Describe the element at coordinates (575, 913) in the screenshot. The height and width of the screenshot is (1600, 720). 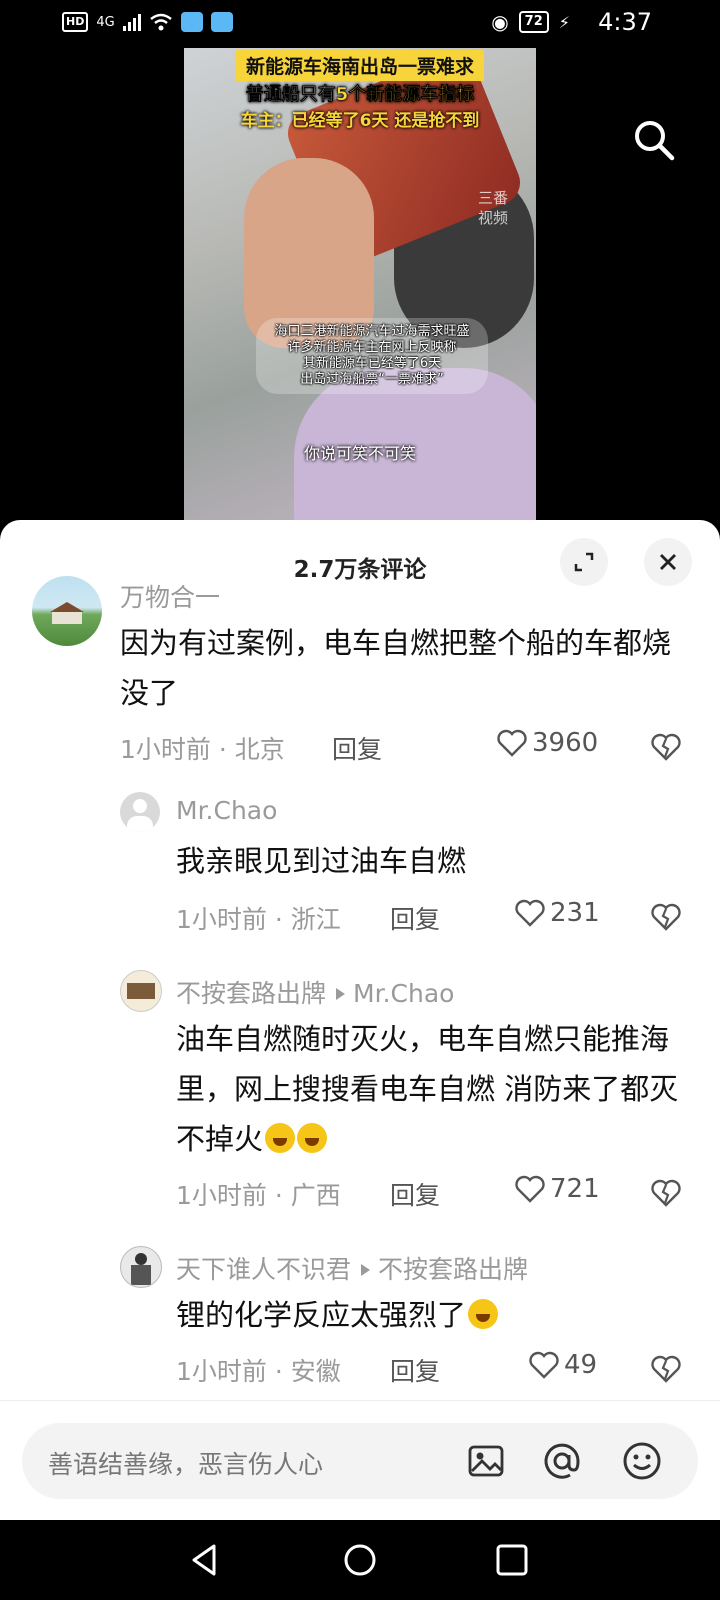
I see `like-count: 231` at that location.